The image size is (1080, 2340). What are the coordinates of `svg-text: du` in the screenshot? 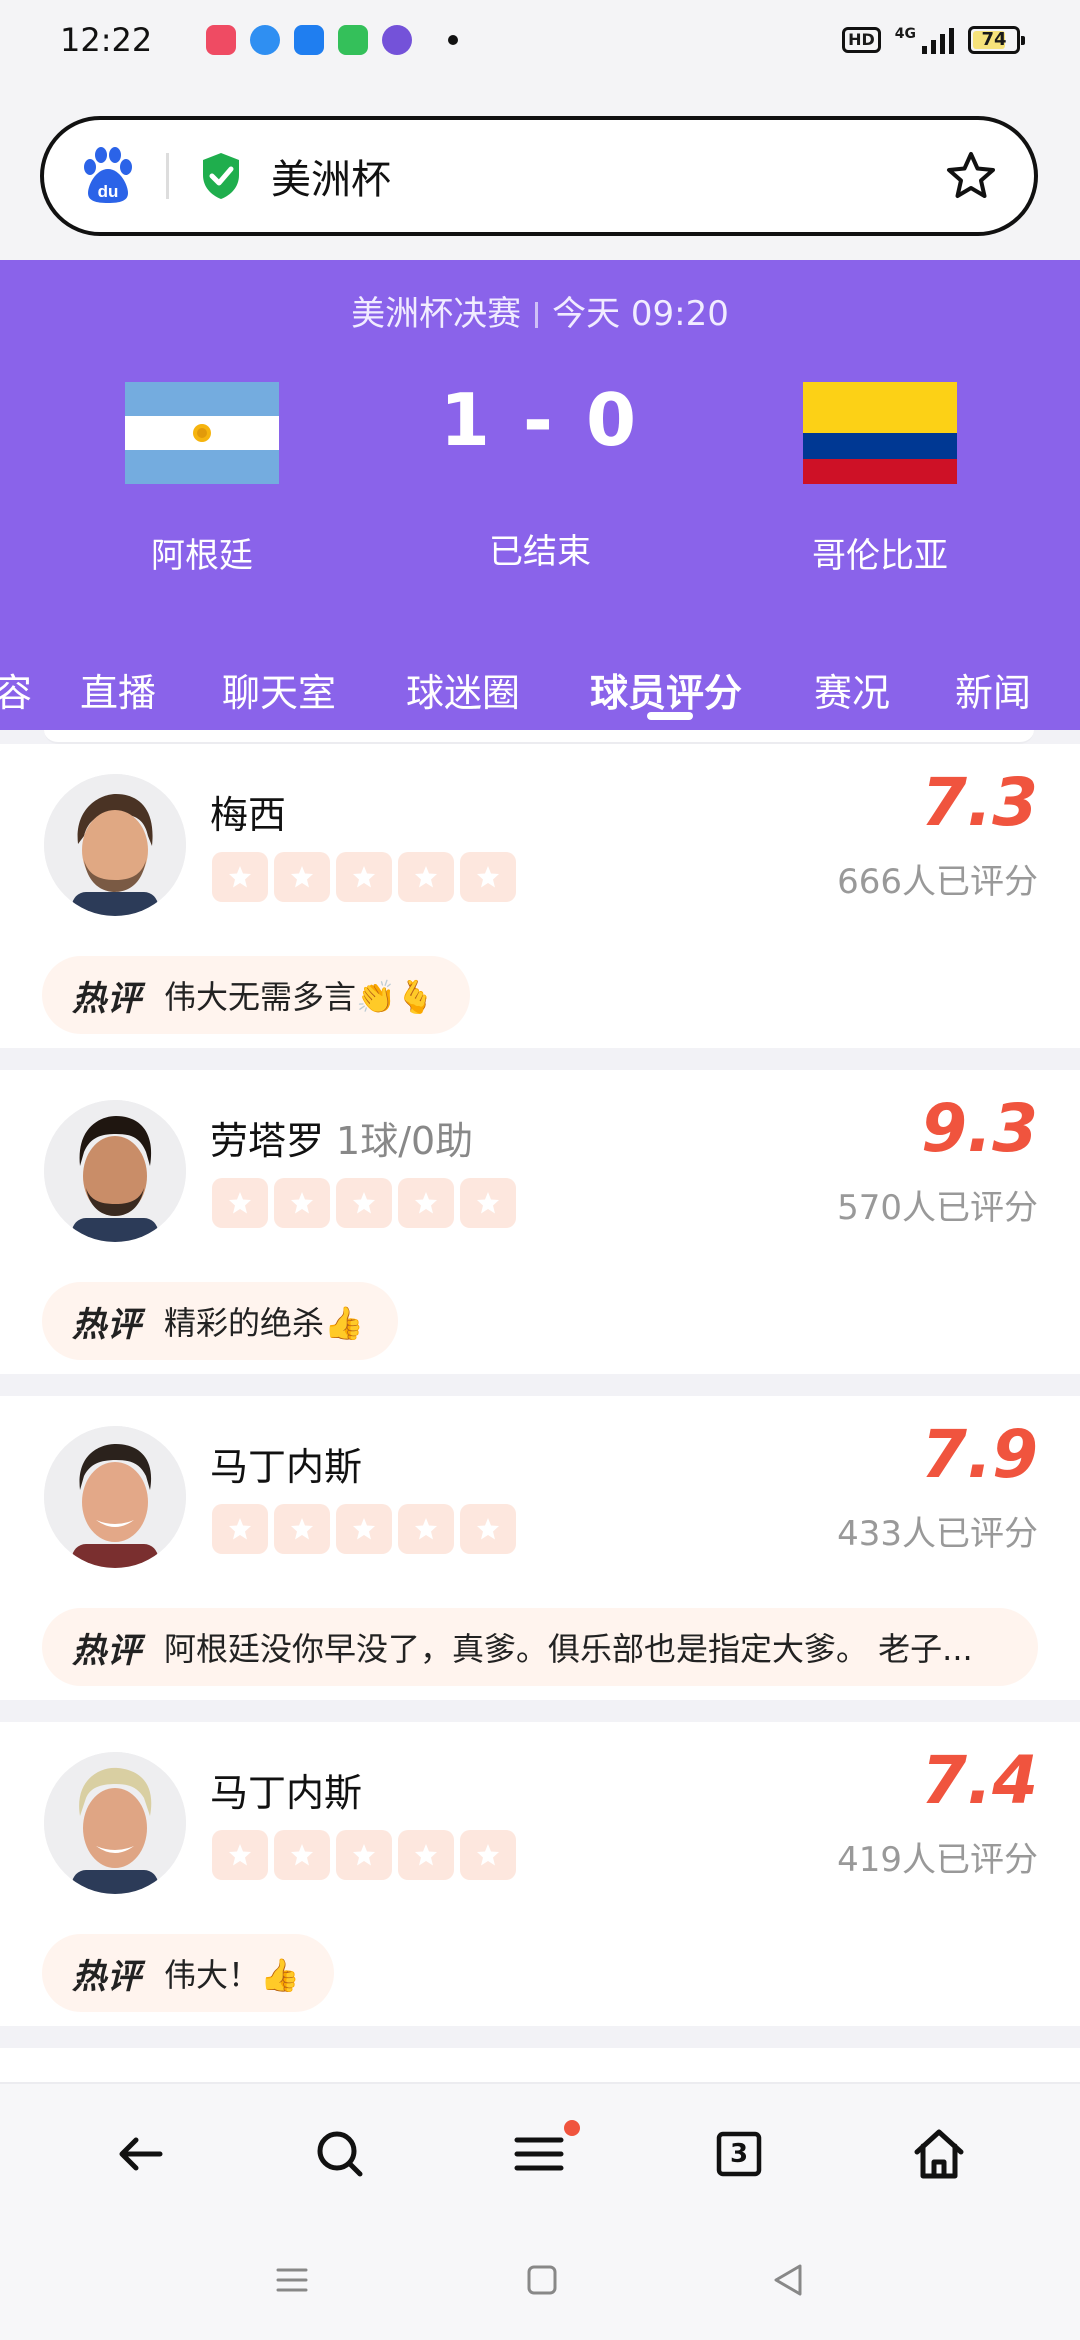 It's located at (108, 191).